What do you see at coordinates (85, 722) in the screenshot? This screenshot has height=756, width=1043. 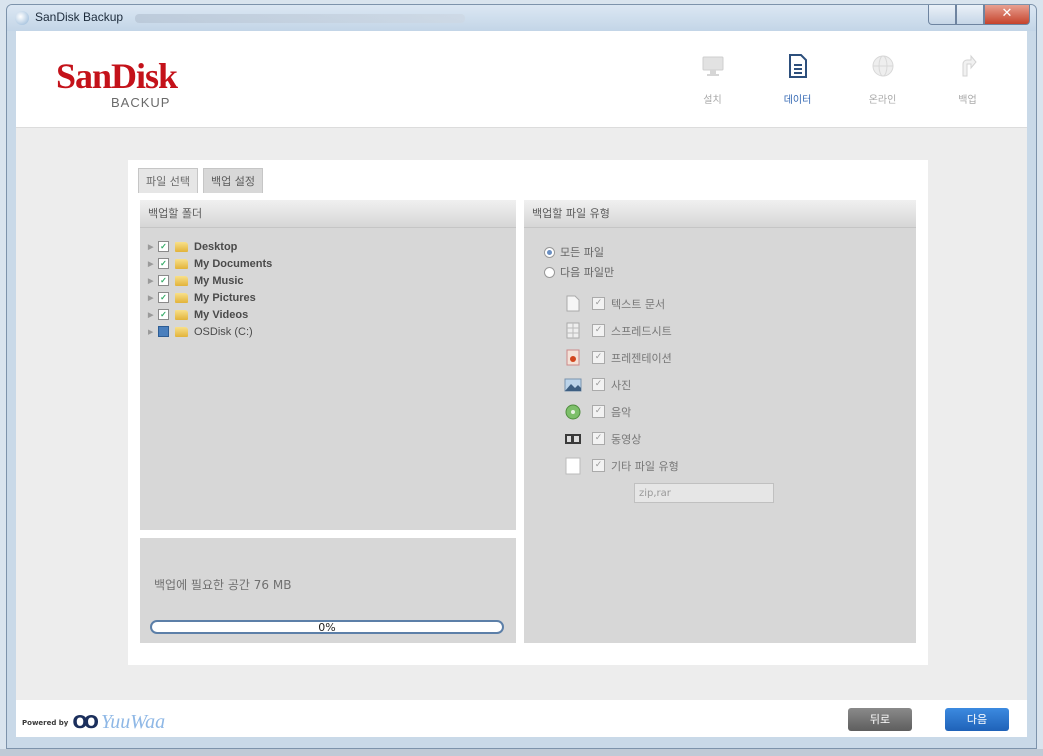 I see `infinity-logo-icon: OO` at bounding box center [85, 722].